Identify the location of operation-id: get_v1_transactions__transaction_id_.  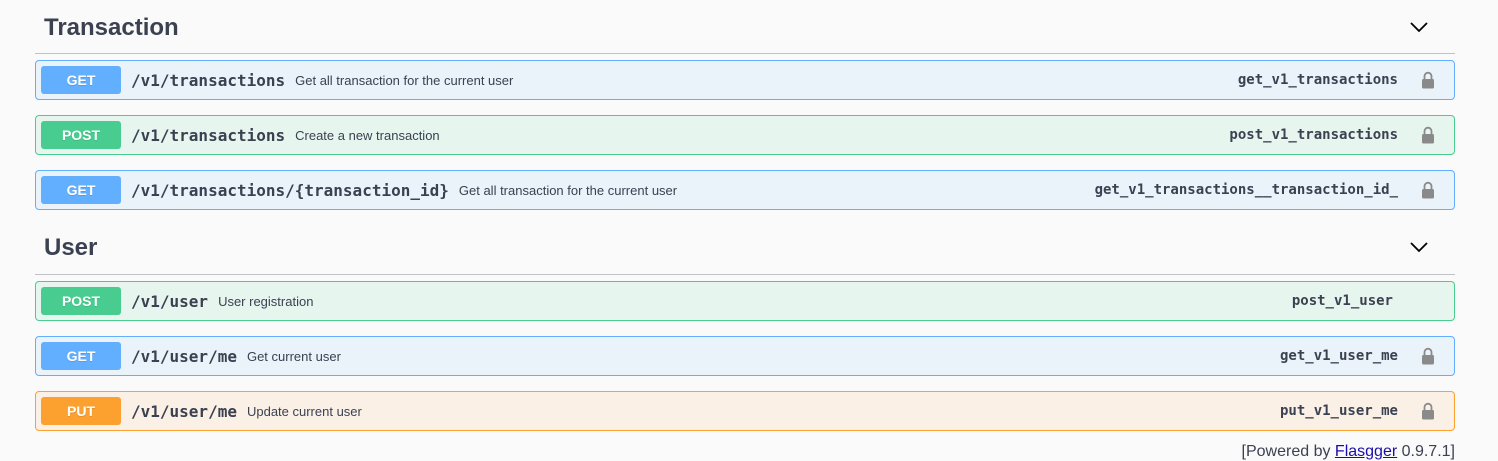
(1246, 190).